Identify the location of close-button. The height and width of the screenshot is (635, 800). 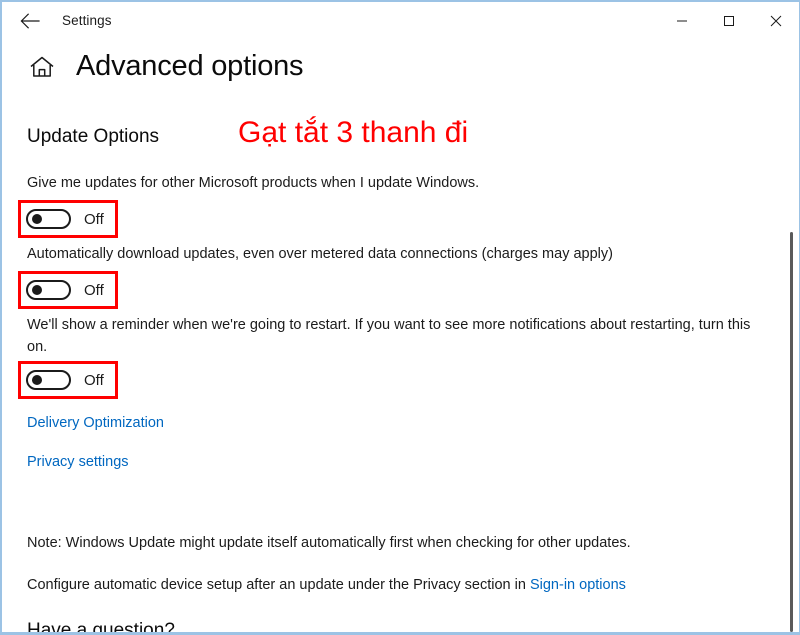
(775, 20).